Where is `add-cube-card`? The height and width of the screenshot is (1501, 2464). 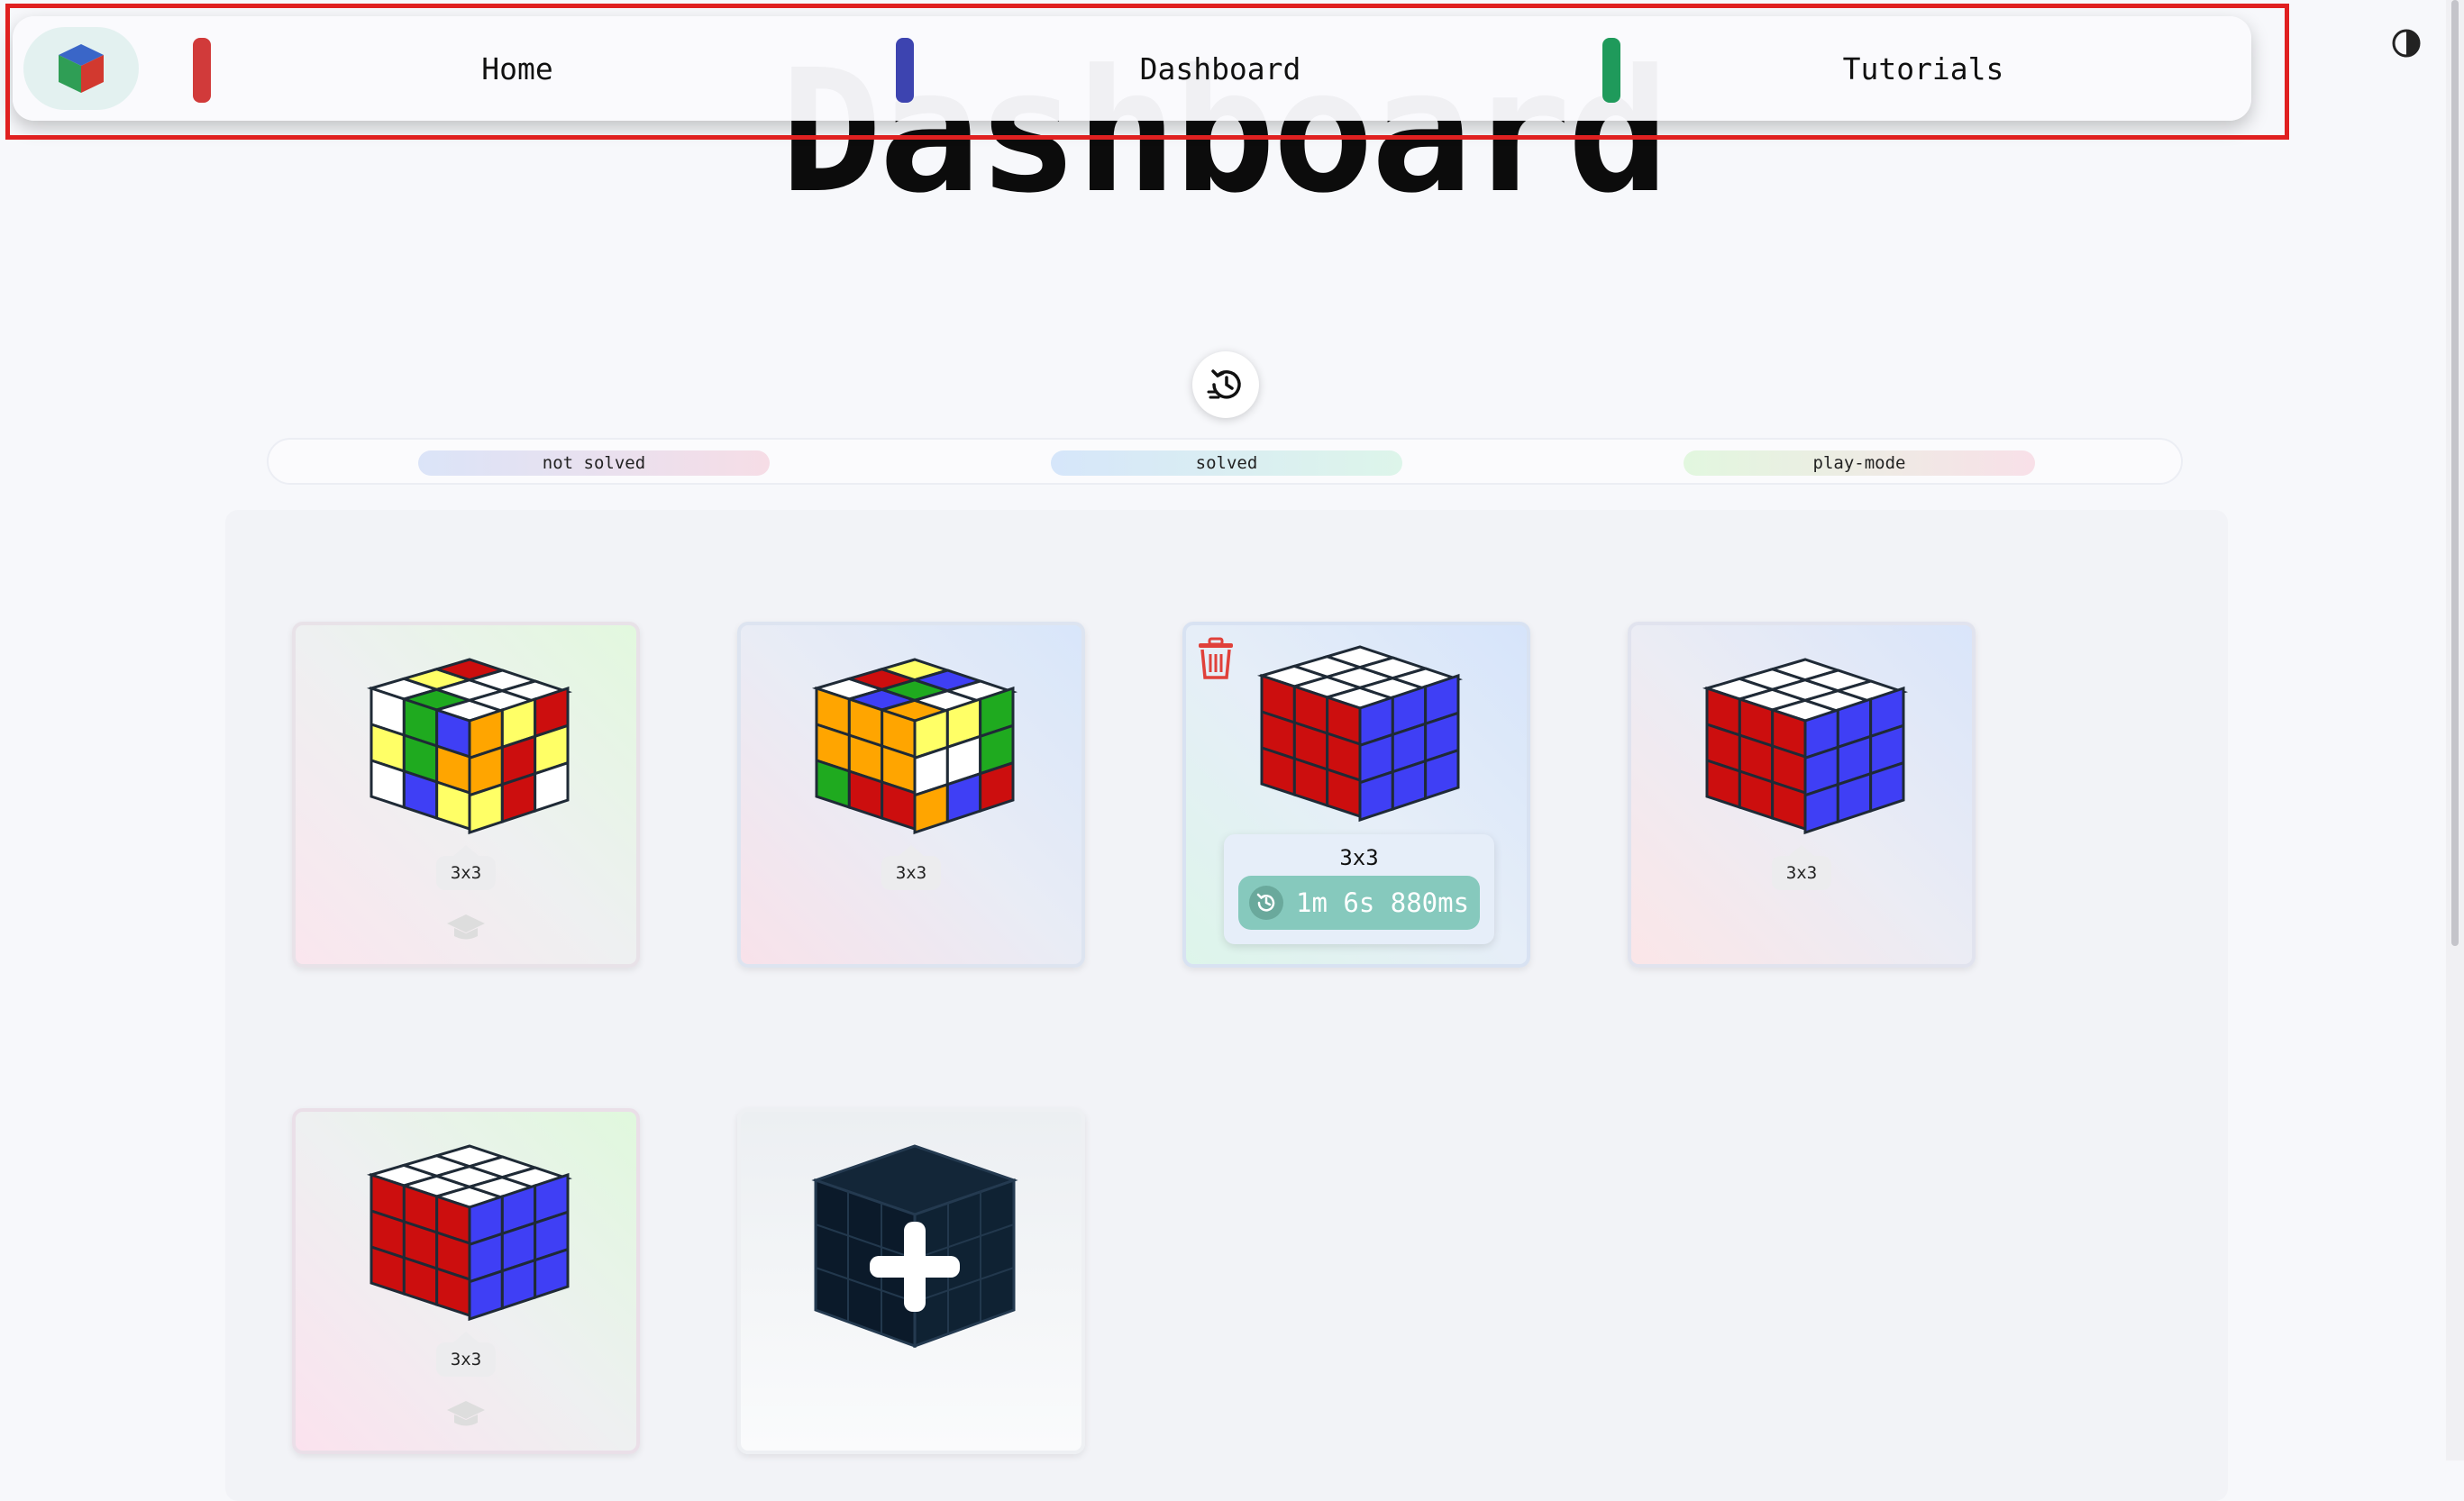
add-cube-card is located at coordinates (911, 1281).